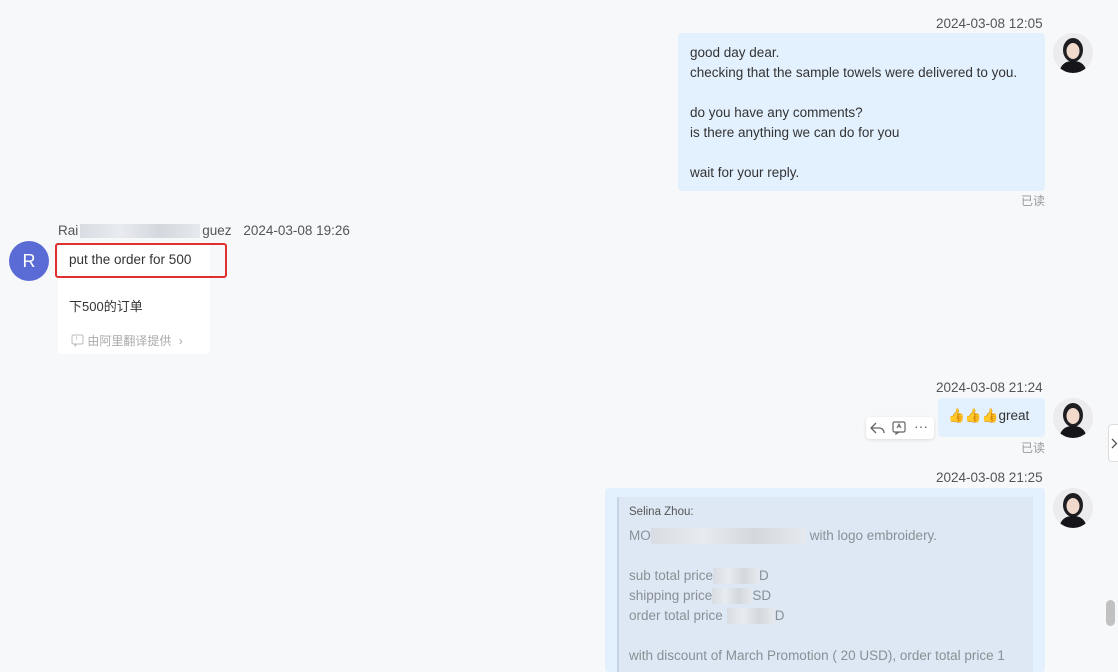 Image resolution: width=1118 pixels, height=672 pixels. Describe the element at coordinates (776, 112) in the screenshot. I see `message-line: do you have any comments?` at that location.